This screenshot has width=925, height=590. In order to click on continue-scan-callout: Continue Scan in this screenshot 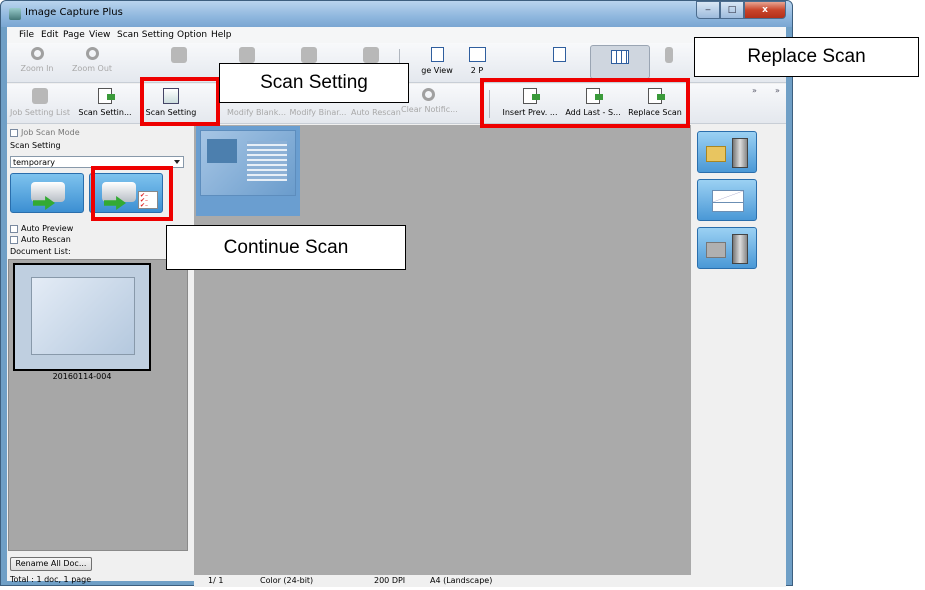, I will do `click(286, 247)`.